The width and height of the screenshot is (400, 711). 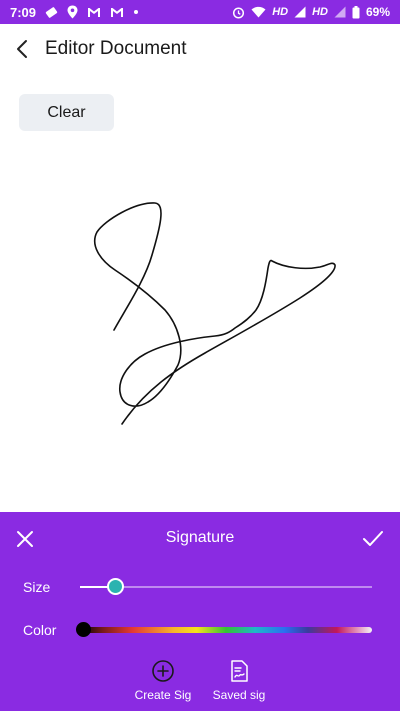 What do you see at coordinates (239, 695) in the screenshot?
I see `saved-sig-label: Saved sig` at bounding box center [239, 695].